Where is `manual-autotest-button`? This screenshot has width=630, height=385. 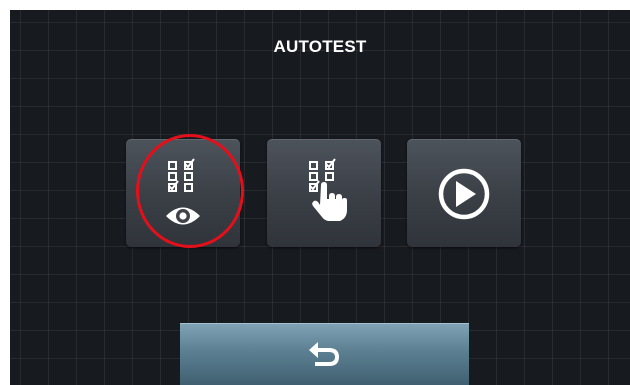
manual-autotest-button is located at coordinates (324, 193).